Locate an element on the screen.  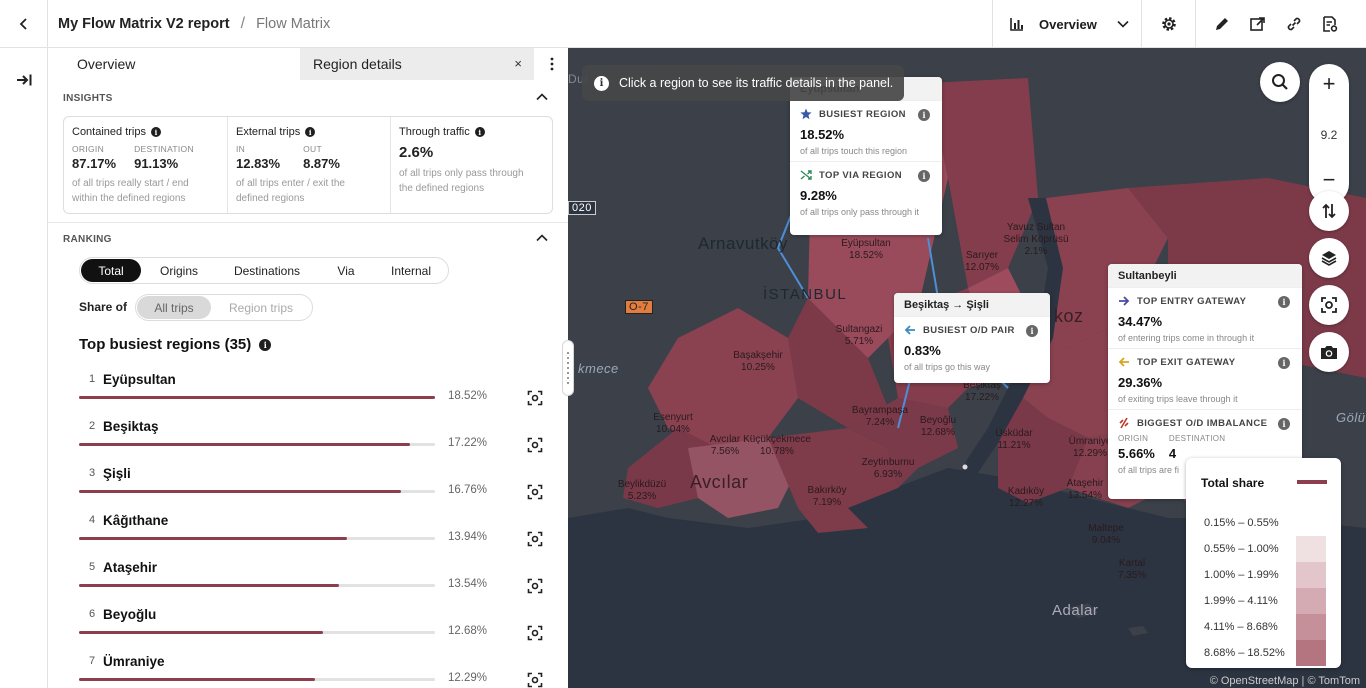
edit-button is located at coordinates (1222, 24).